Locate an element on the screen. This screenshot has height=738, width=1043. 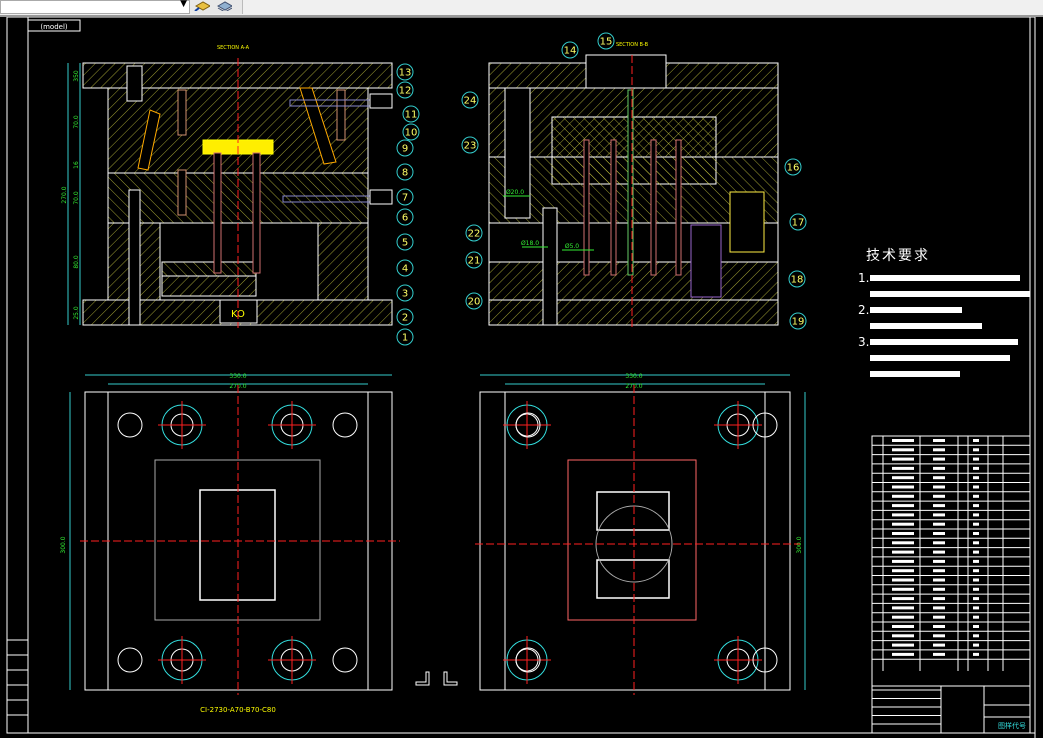
balloon-number: 24 is located at coordinates (470, 101).